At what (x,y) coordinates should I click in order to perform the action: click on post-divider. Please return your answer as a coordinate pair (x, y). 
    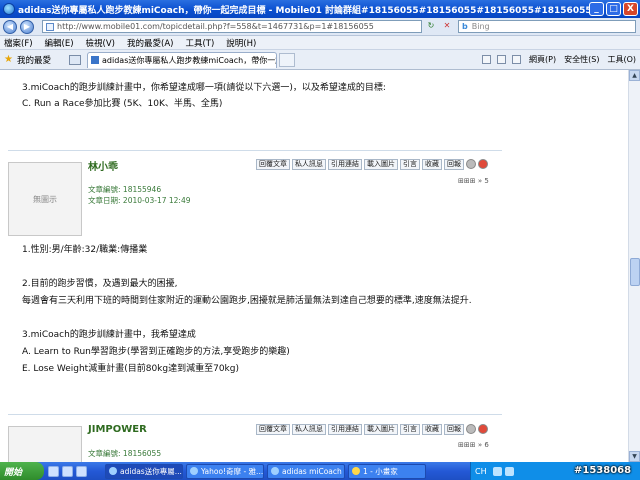
    Looking at the image, I should click on (255, 150).